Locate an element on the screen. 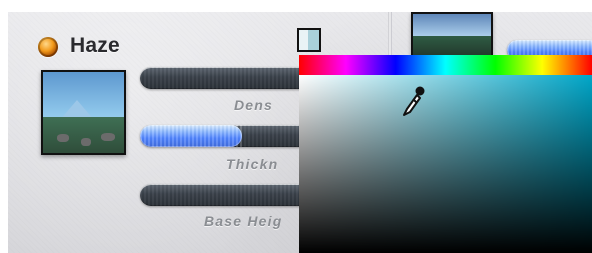 This screenshot has height=253, width=592. thickness-slider is located at coordinates (225, 136).